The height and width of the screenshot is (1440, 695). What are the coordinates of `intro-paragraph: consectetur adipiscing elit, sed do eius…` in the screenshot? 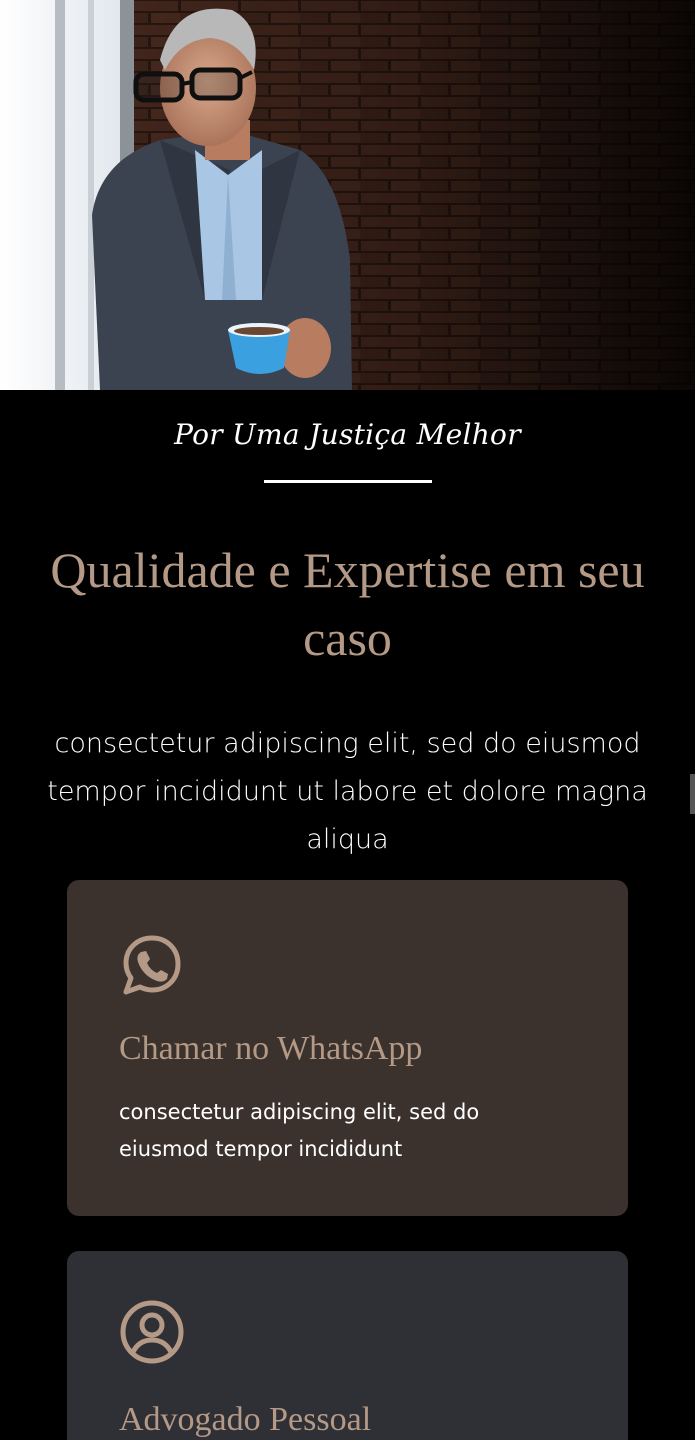 It's located at (347, 791).